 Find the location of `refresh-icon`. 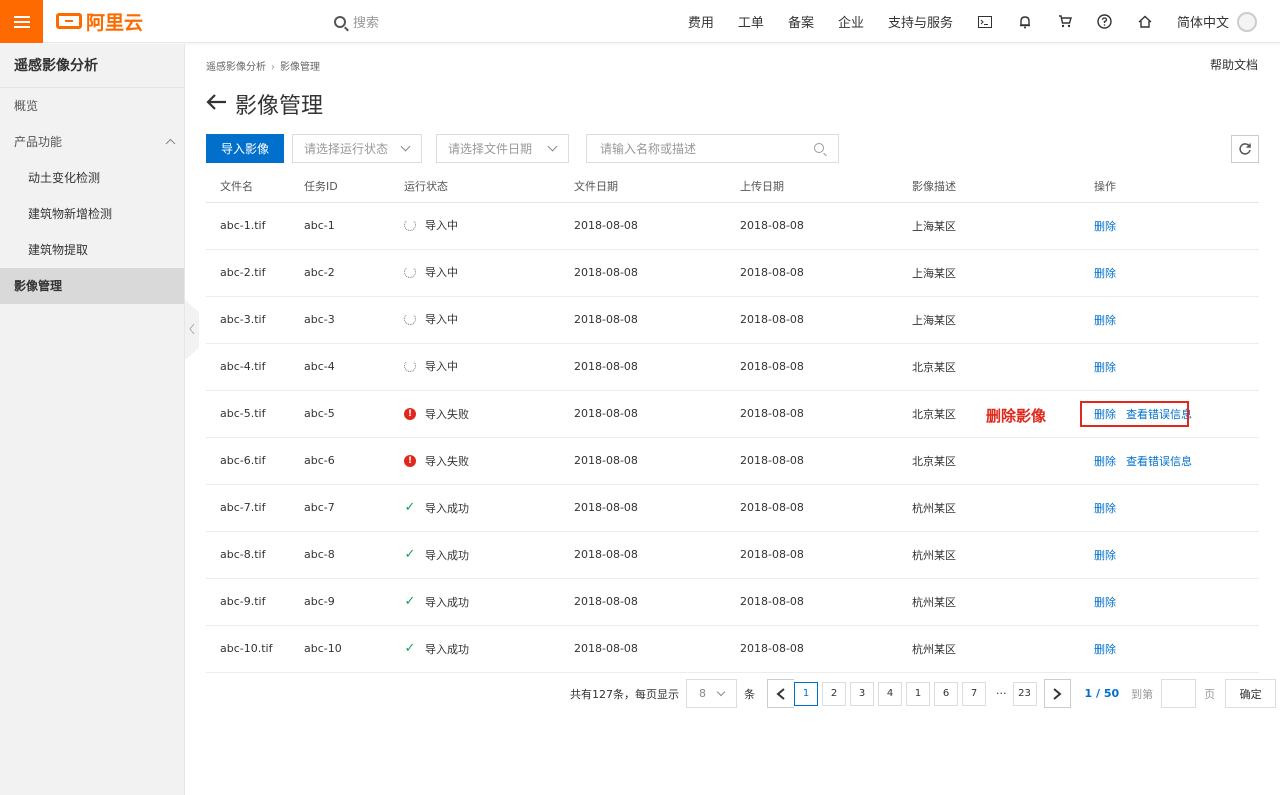

refresh-icon is located at coordinates (1245, 149).